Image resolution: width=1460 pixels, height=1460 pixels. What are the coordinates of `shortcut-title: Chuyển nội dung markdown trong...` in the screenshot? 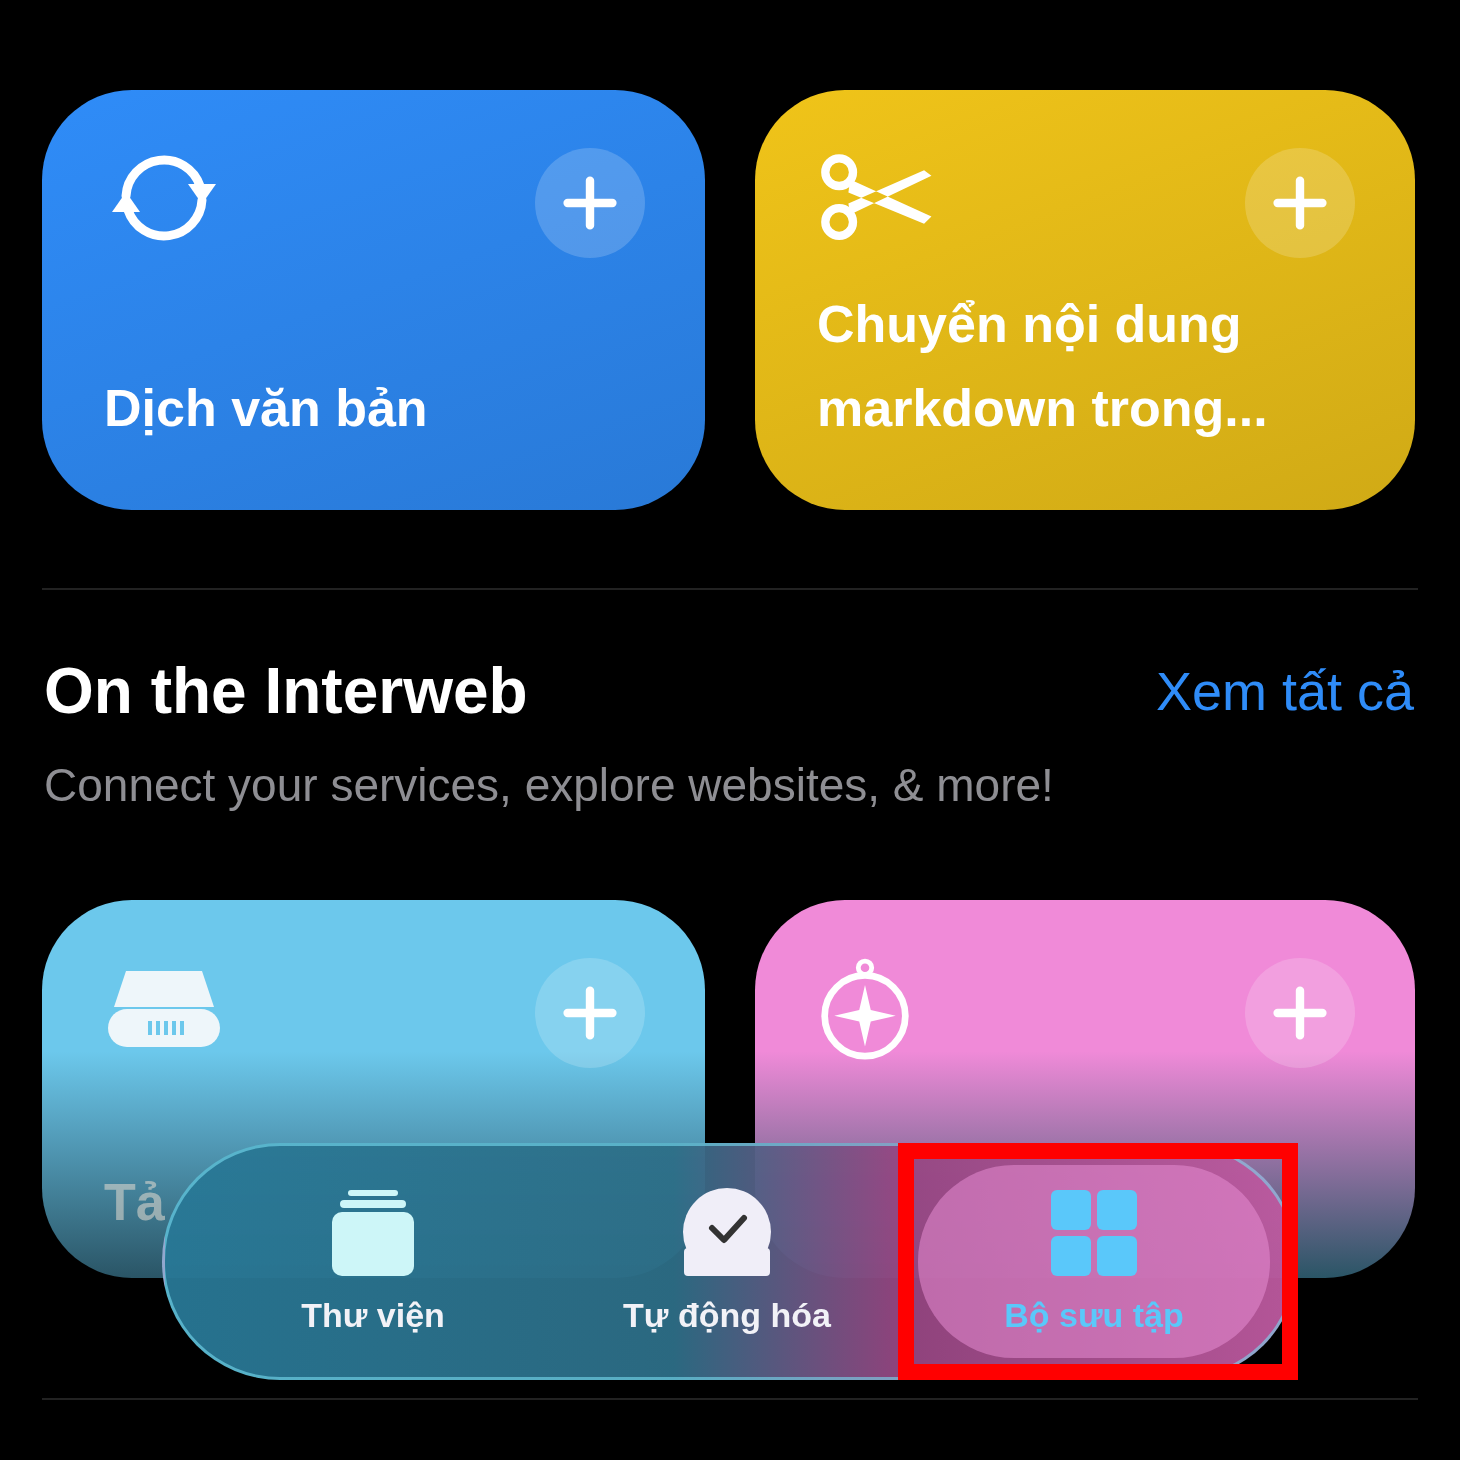 It's located at (1043, 366).